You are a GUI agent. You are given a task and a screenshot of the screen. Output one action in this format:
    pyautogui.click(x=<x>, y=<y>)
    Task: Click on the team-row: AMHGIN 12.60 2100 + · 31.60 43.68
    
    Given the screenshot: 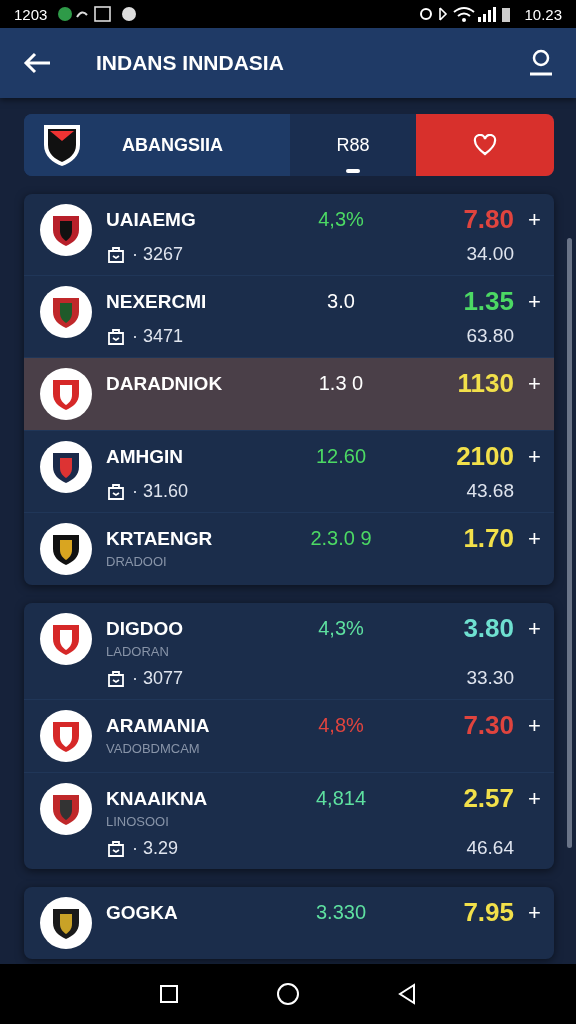 What is the action you would take?
    pyautogui.click(x=289, y=472)
    